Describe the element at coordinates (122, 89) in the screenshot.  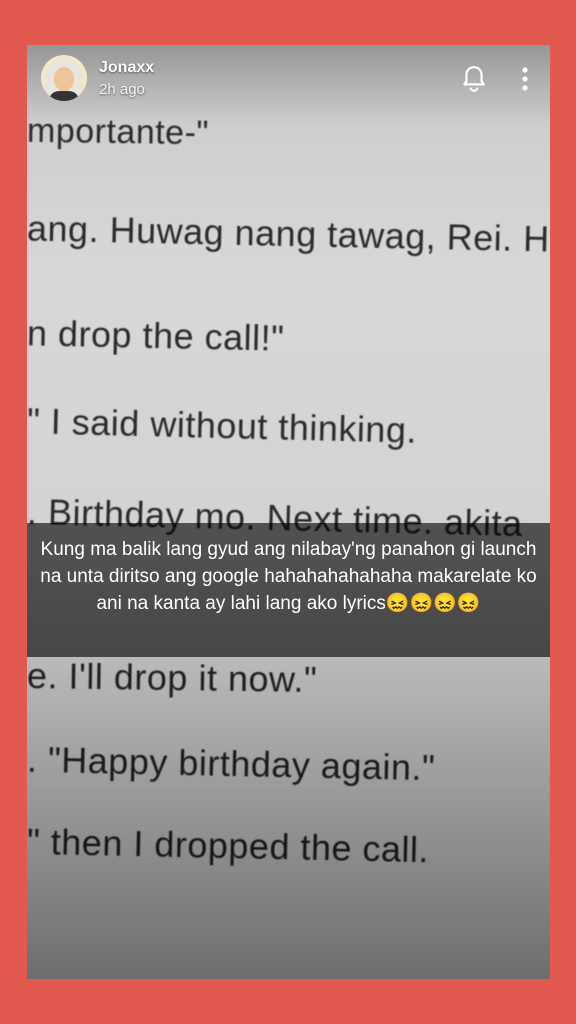
I see `timestamp: 2h ago` at that location.